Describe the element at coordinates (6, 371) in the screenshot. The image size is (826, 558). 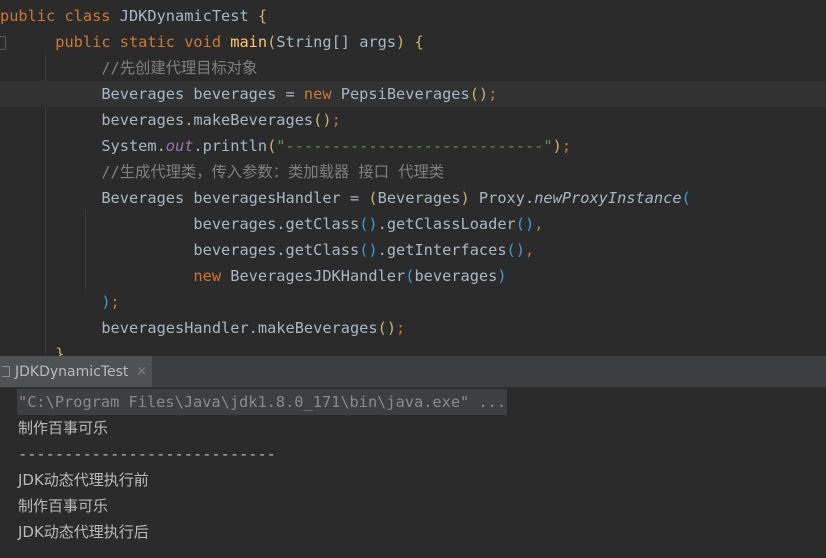
I see `run-config-icon` at that location.